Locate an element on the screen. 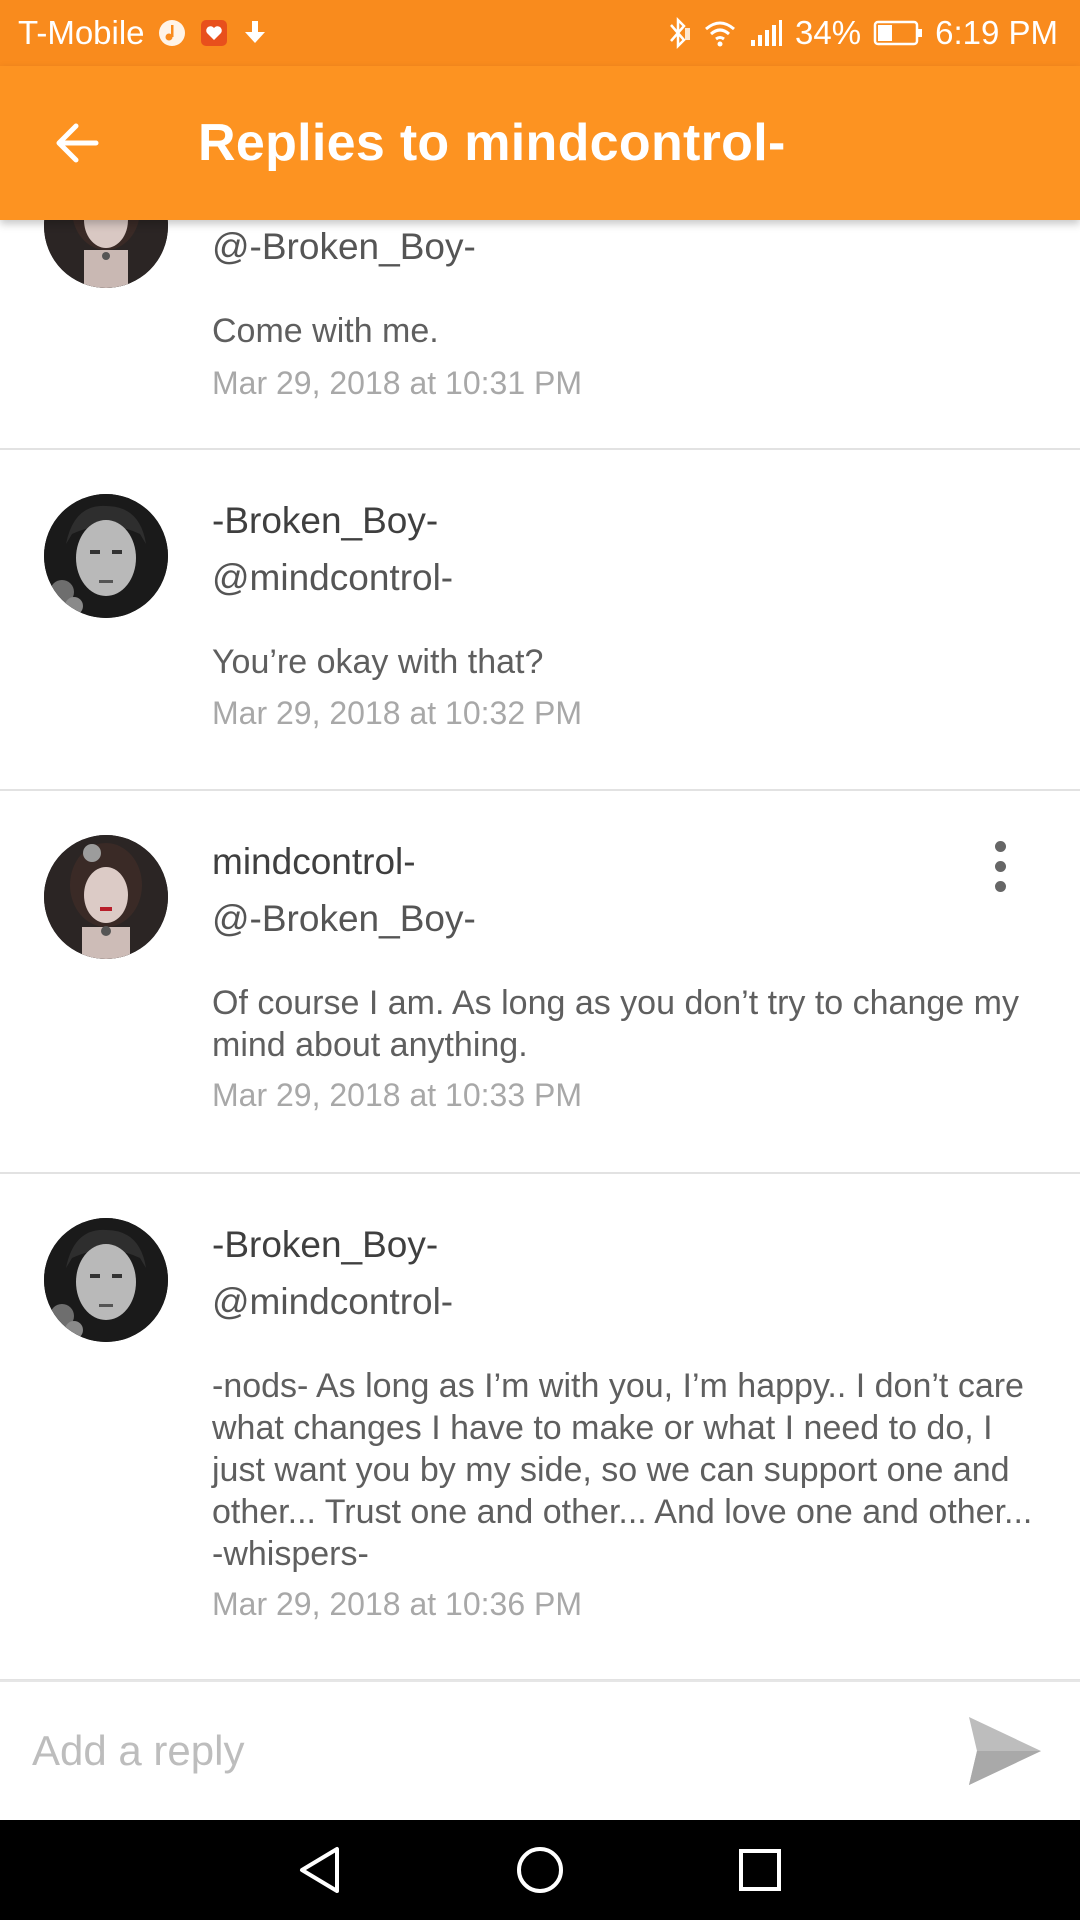 The image size is (1080, 1920). status-left: T-Mobile is located at coordinates (143, 33).